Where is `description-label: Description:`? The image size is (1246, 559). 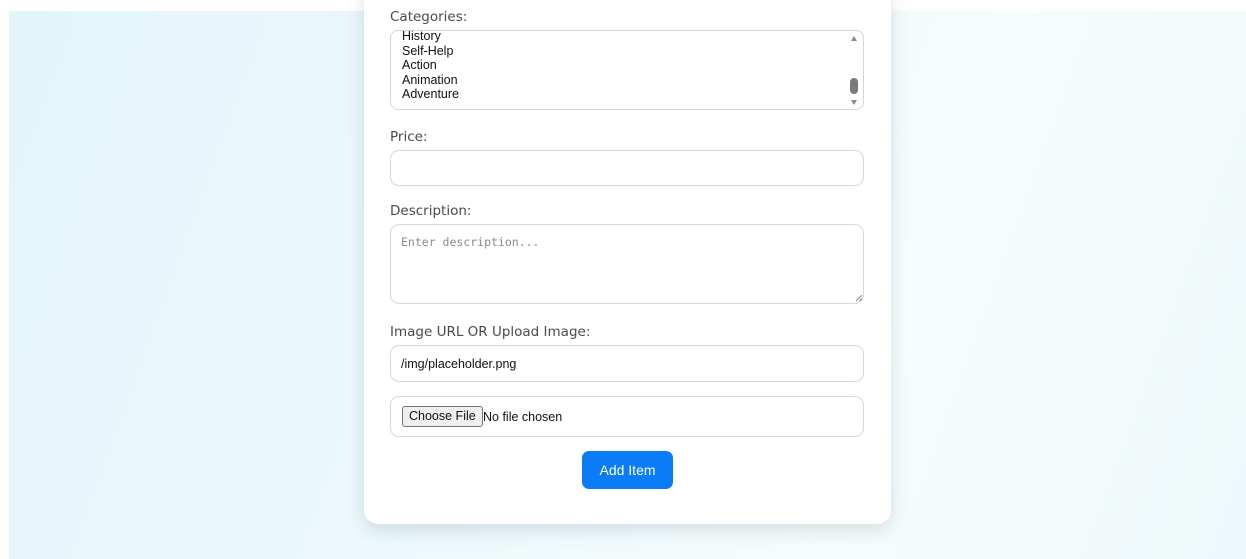 description-label: Description: is located at coordinates (431, 211).